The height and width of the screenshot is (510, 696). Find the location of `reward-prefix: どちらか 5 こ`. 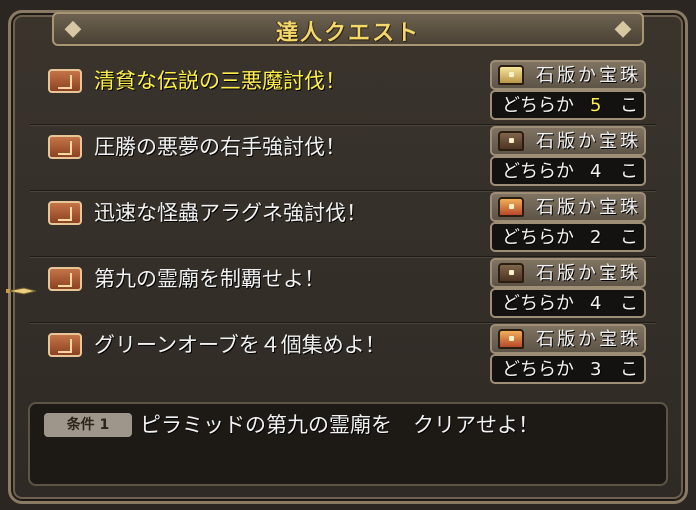

reward-prefix: どちらか 5 こ is located at coordinates (570, 105).